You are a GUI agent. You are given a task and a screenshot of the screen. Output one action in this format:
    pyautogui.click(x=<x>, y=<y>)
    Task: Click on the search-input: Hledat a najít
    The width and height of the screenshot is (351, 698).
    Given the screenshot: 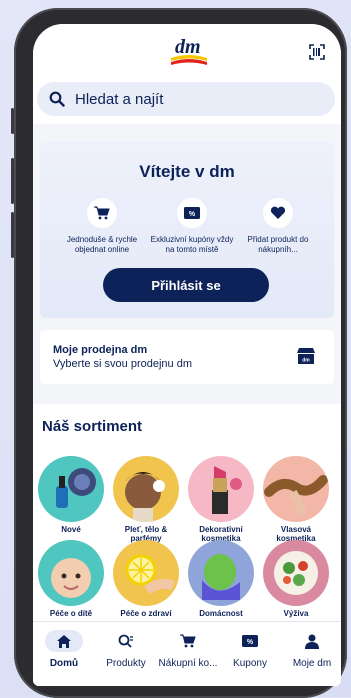 What is the action you would take?
    pyautogui.click(x=186, y=99)
    